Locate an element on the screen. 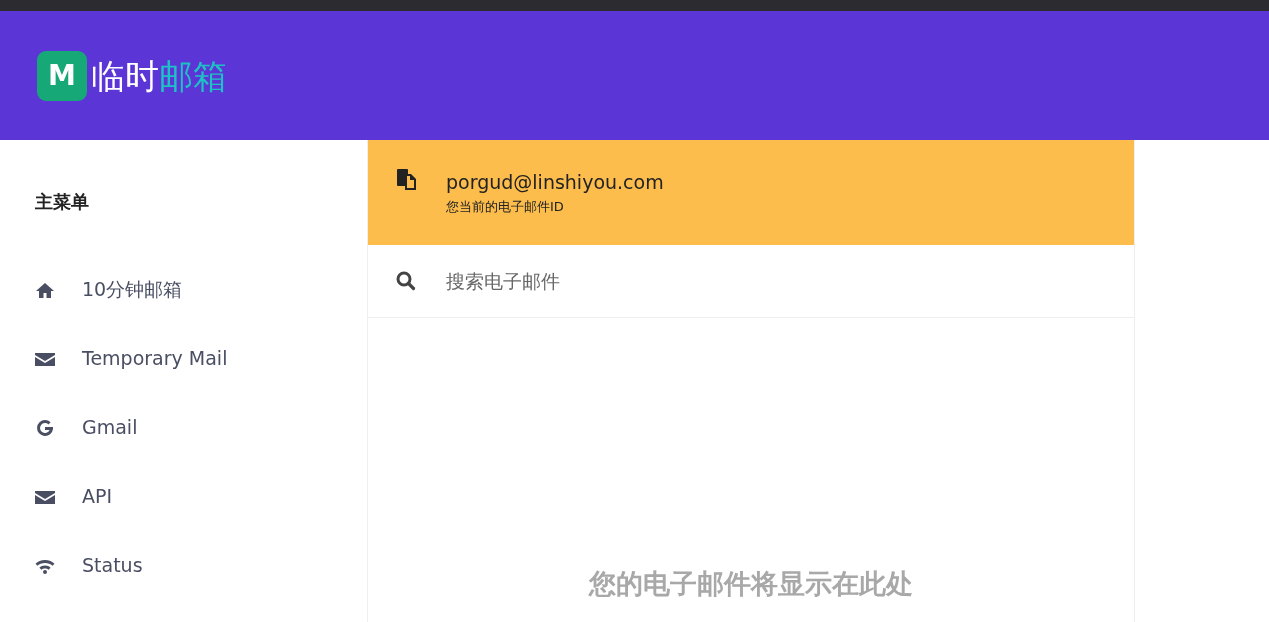 The width and height of the screenshot is (1269, 622). logo-text: 邮箱 is located at coordinates (193, 75).